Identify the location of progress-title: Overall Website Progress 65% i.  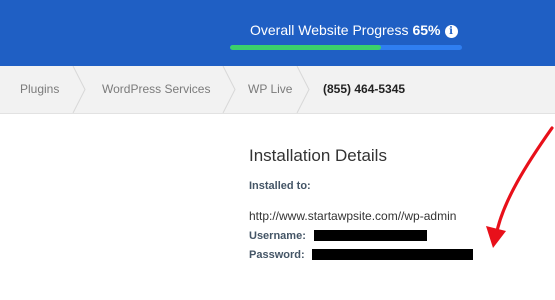
(354, 30).